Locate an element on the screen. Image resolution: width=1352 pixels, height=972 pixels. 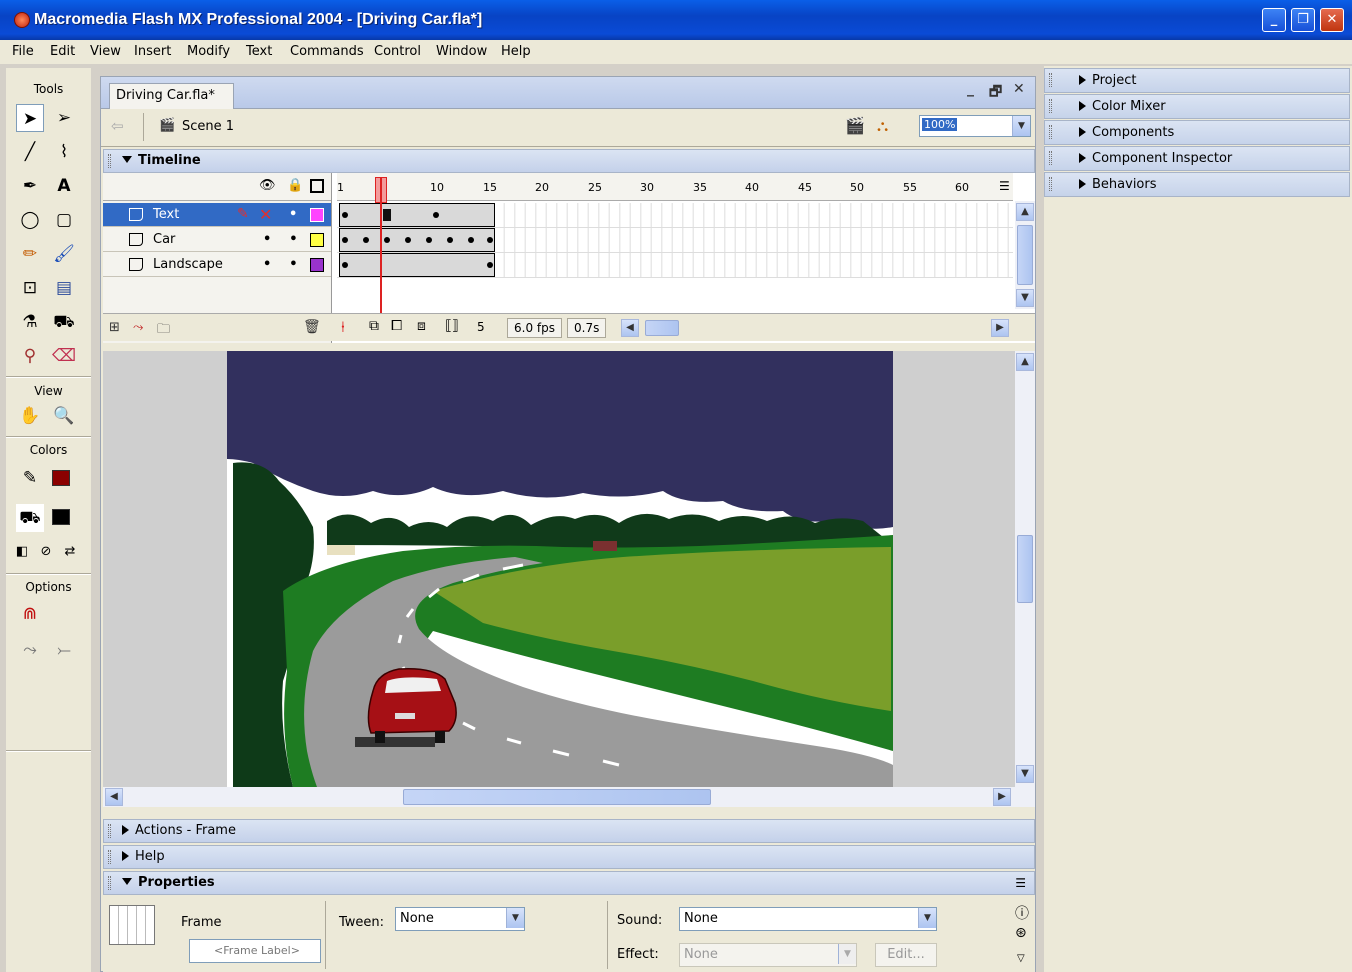
options-menu-icon: ☰ is located at coordinates (1020, 883).